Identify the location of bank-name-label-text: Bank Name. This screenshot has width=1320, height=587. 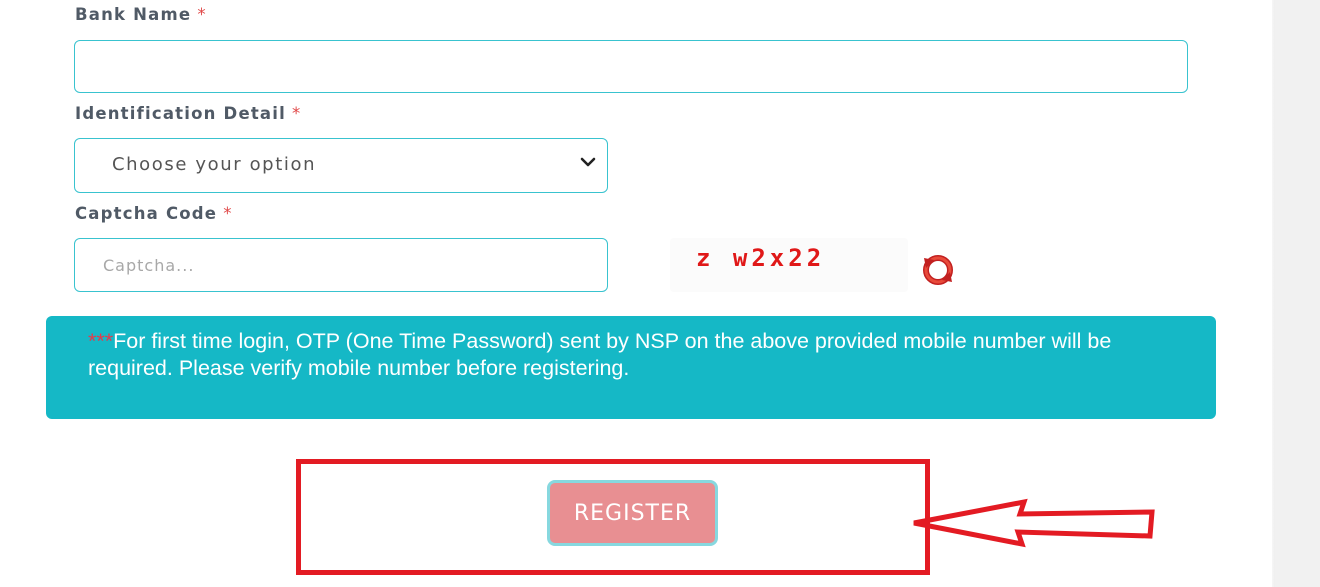
(133, 14).